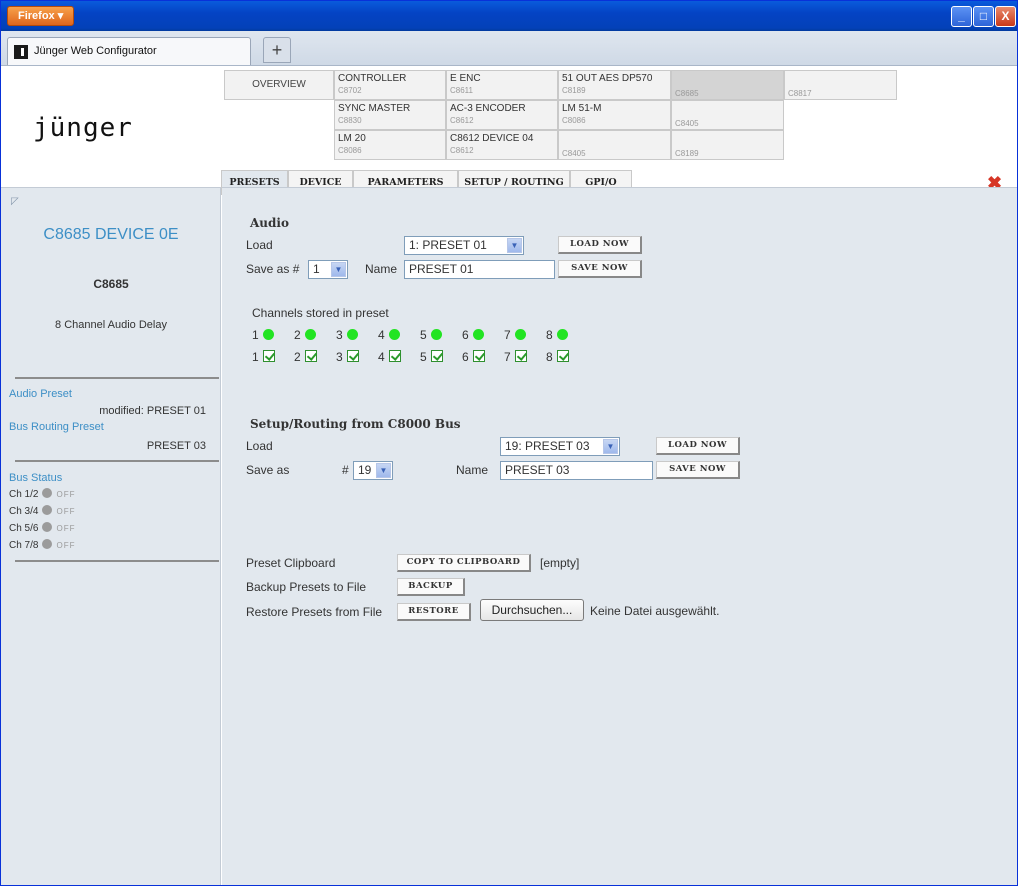  Describe the element at coordinates (152, 411) in the screenshot. I see `audio-preset-value: modified: PRESET 01` at that location.